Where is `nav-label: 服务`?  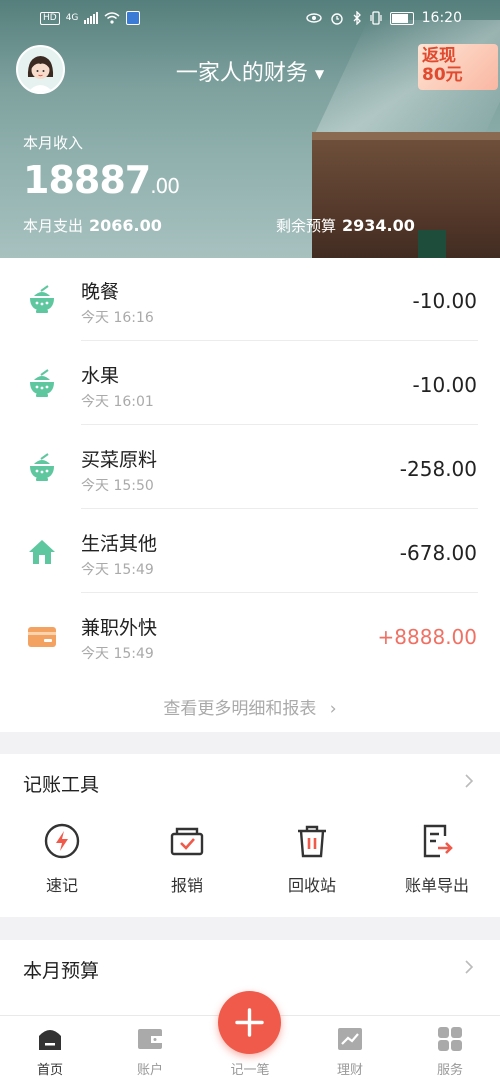
nav-label: 服务 is located at coordinates (449, 1070).